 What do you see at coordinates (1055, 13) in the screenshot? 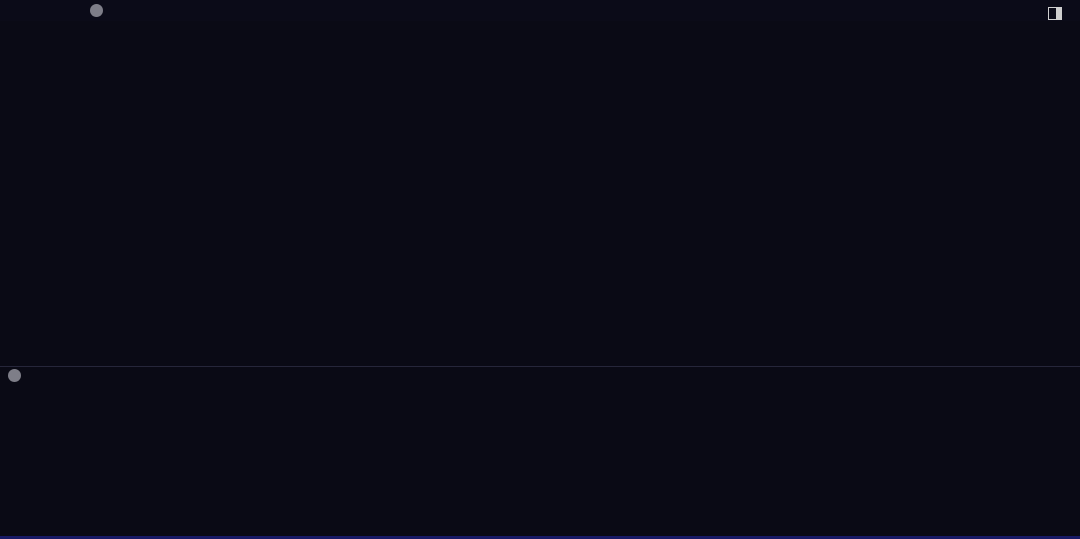
I see `split-window-icon` at bounding box center [1055, 13].